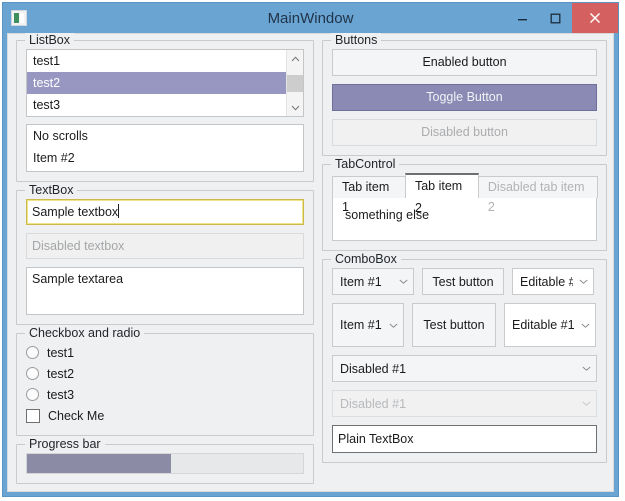 The image size is (625, 501). What do you see at coordinates (365, 164) in the screenshot?
I see `tabcontrol-group-label: TabControl` at bounding box center [365, 164].